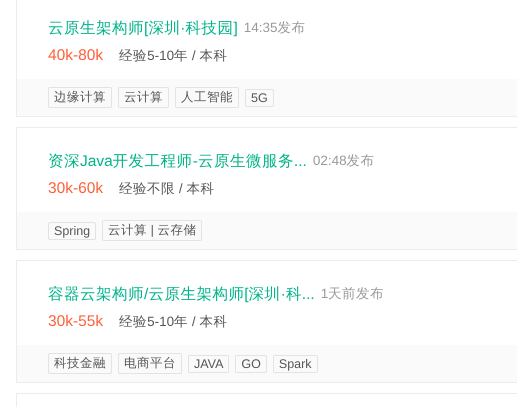 The image size is (517, 407). Describe the element at coordinates (143, 28) in the screenshot. I see `job-title-link: 云原生架构师[深圳·科技园]` at that location.